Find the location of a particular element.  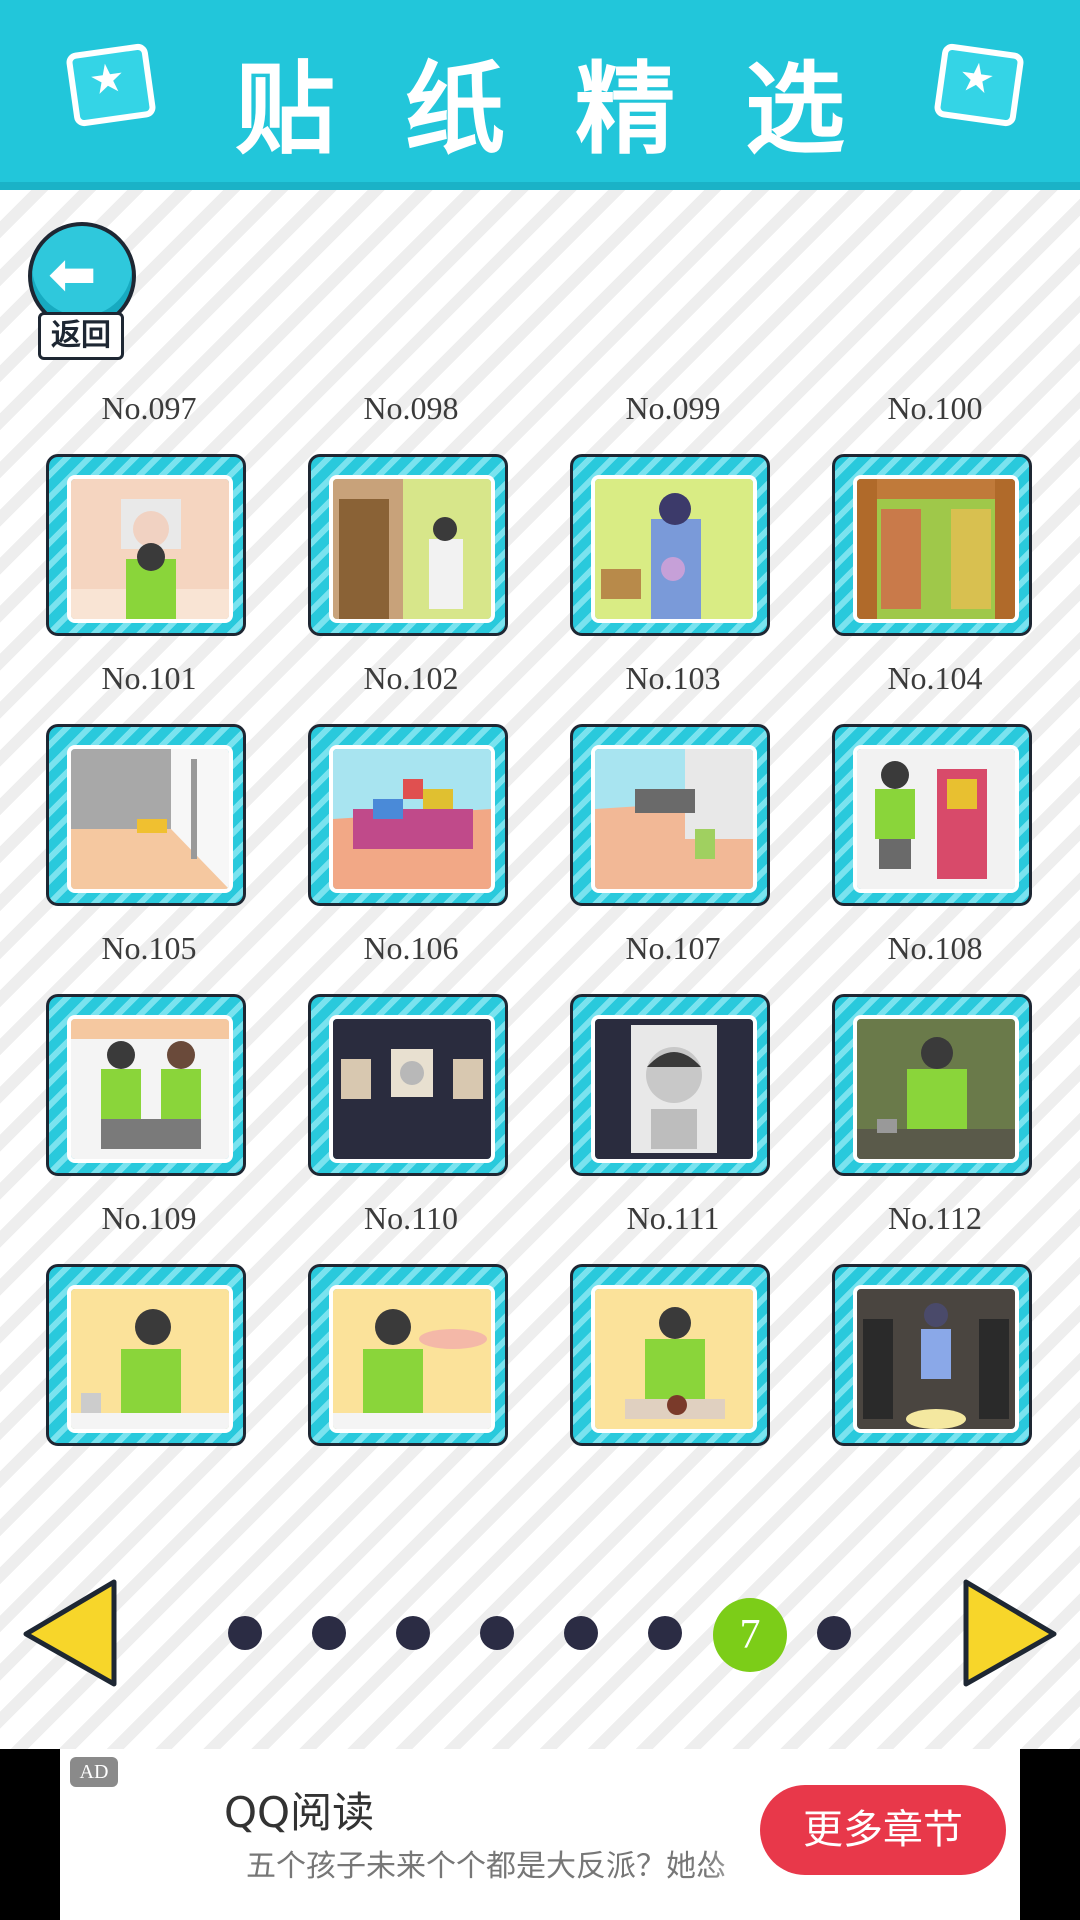

sticker-number: No.097 is located at coordinates (149, 408).